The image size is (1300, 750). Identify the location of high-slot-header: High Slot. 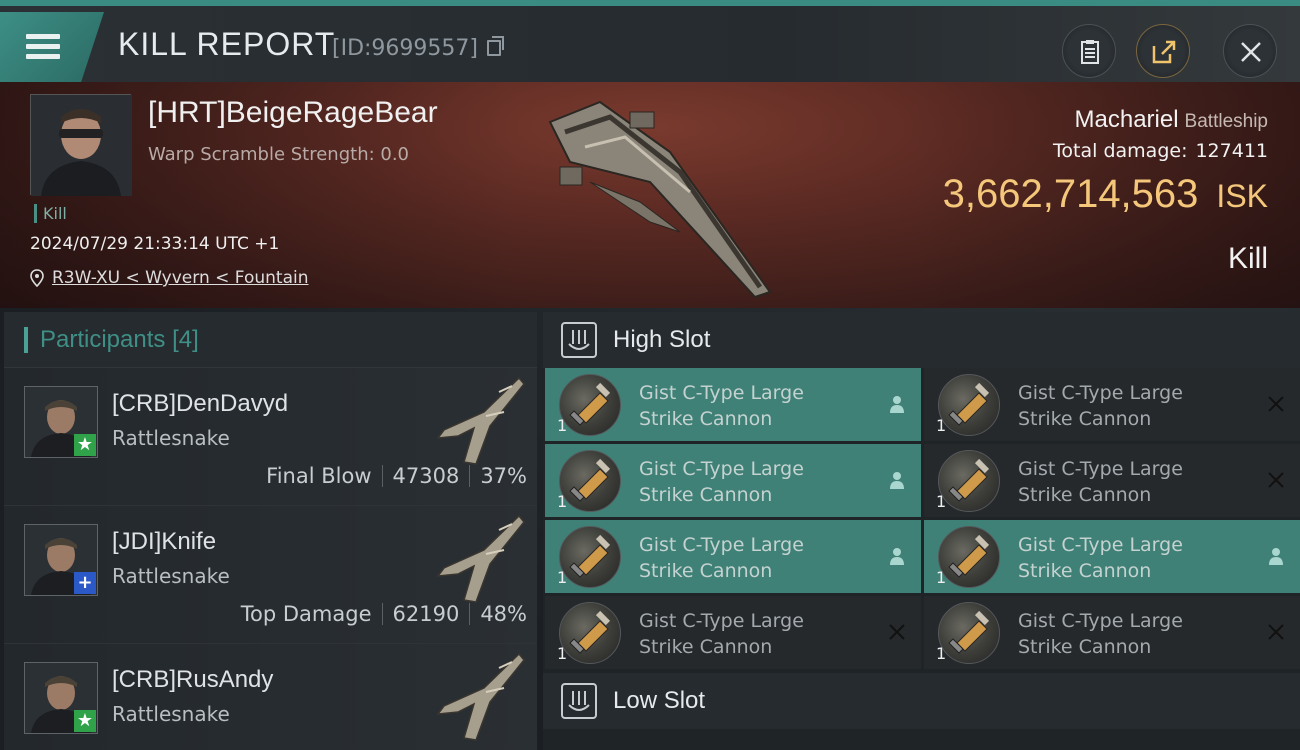
(921, 340).